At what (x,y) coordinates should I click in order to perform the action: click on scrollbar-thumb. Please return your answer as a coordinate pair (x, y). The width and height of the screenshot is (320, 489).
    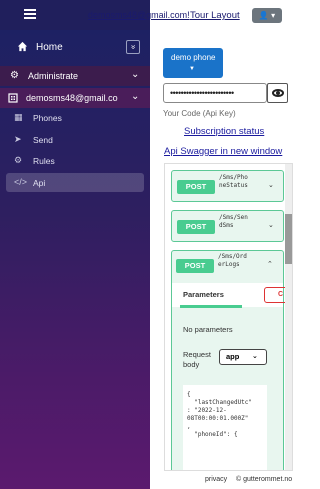
    Looking at the image, I should click on (288, 239).